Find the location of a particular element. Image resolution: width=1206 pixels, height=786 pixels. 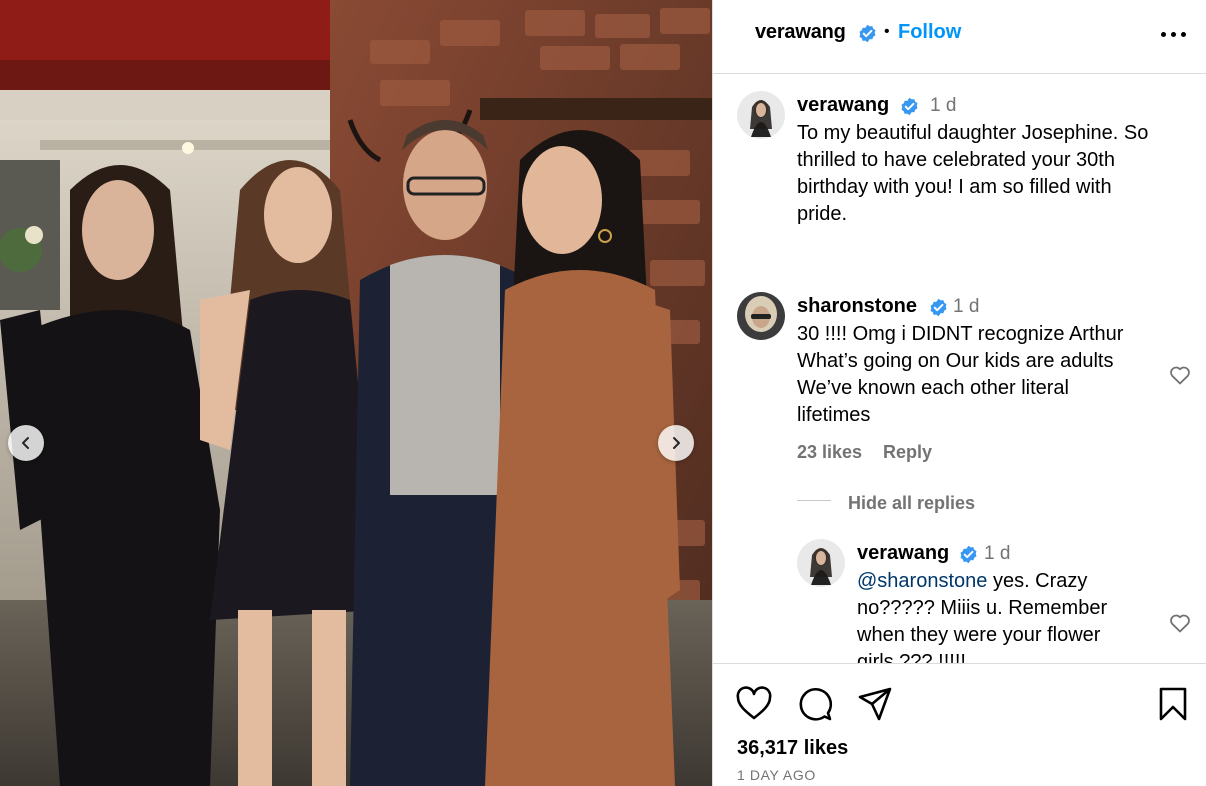

caption-line: birthday with you! I am so filled with is located at coordinates (954, 187).